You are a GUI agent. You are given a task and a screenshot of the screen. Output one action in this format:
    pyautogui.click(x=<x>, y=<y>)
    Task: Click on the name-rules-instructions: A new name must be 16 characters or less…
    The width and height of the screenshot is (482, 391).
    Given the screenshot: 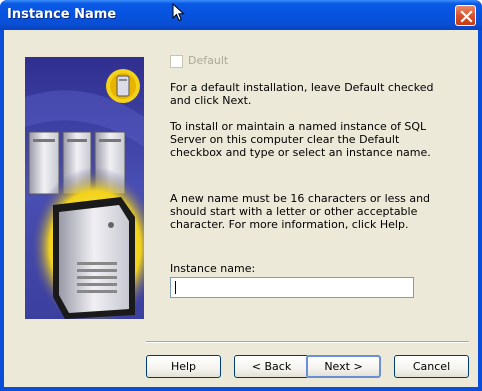 What is the action you would take?
    pyautogui.click(x=300, y=211)
    